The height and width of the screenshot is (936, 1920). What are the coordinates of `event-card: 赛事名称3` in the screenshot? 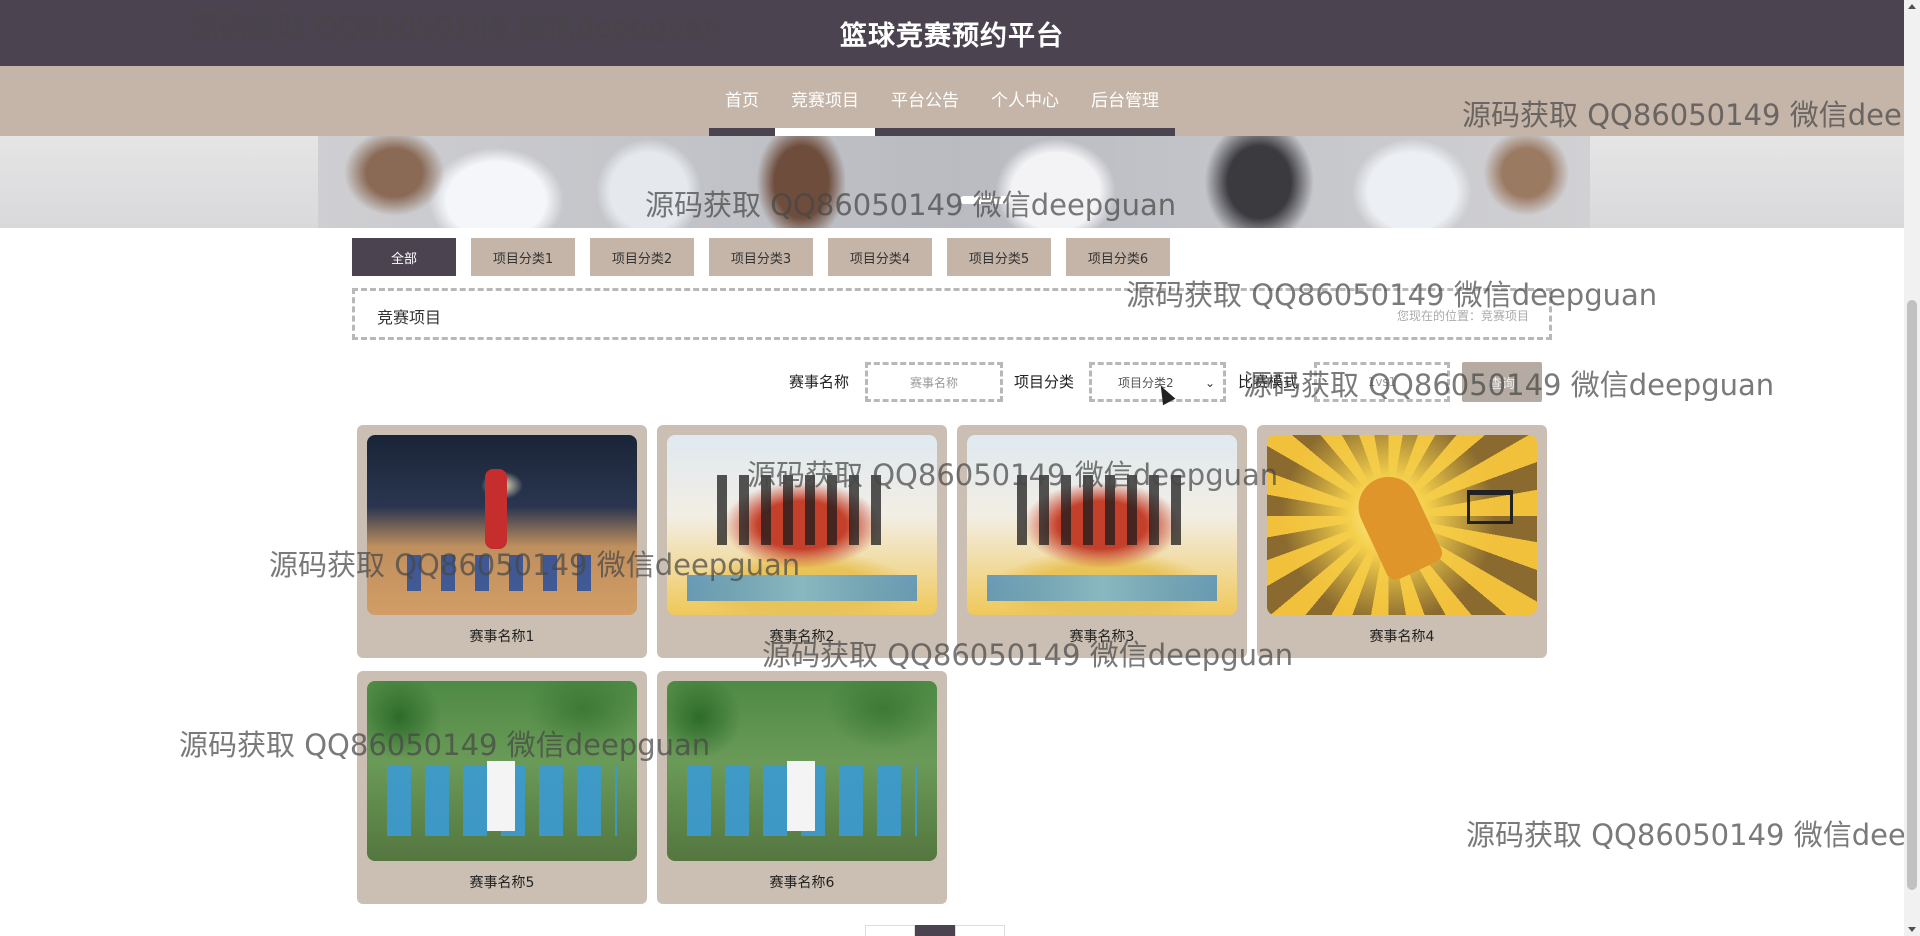 It's located at (1102, 541).